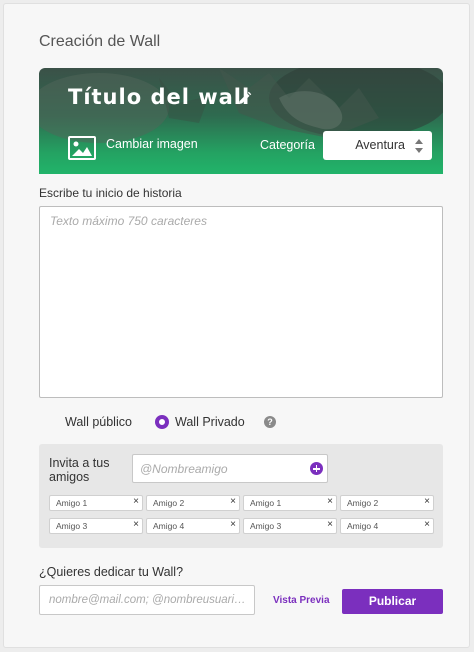 The width and height of the screenshot is (474, 652). I want to click on story-placeholder: Texto máximo 750 caracteres, so click(128, 221).